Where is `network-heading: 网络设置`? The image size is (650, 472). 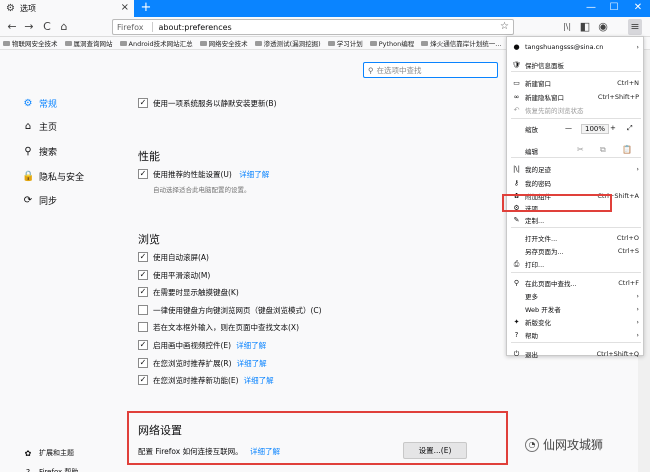 network-heading: 网络设置 is located at coordinates (160, 430).